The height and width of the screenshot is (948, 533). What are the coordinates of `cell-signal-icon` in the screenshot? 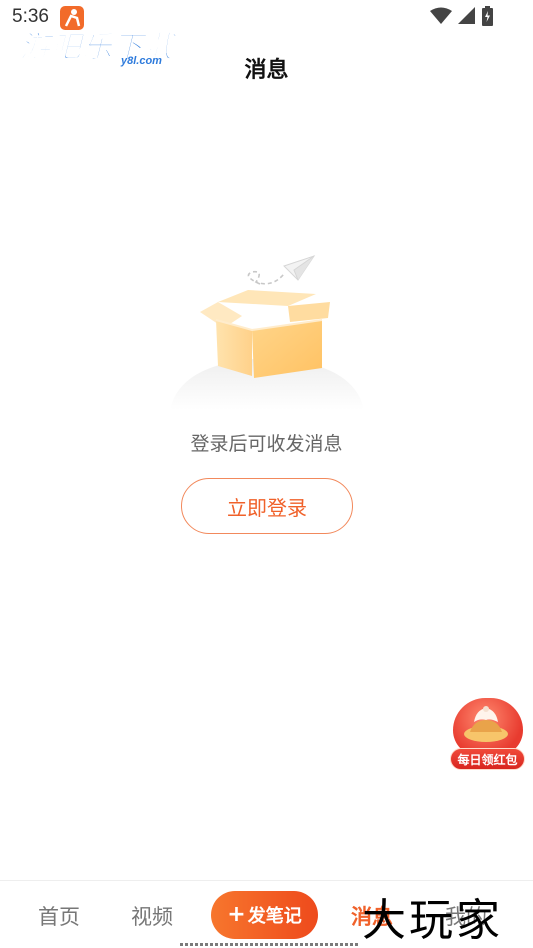 It's located at (467, 18).